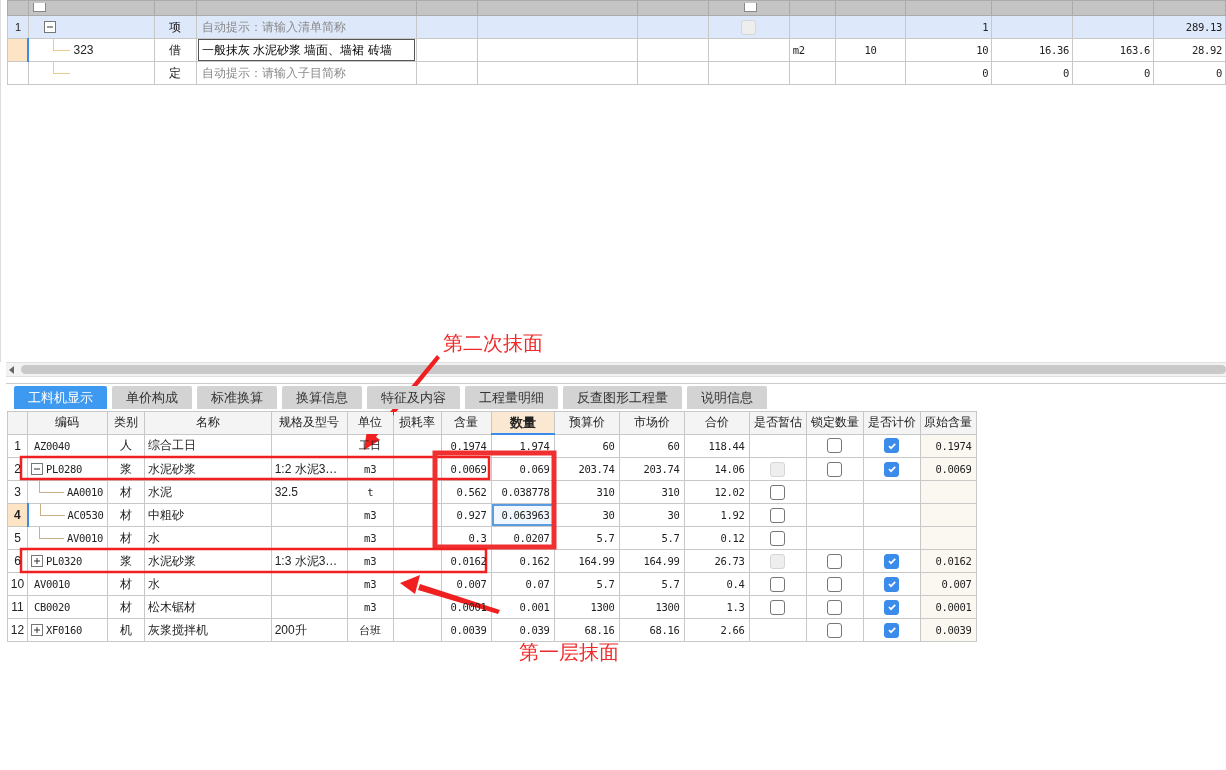 This screenshot has width=1226, height=770. Describe the element at coordinates (208, 422) in the screenshot. I see `column-header: 名称` at that location.